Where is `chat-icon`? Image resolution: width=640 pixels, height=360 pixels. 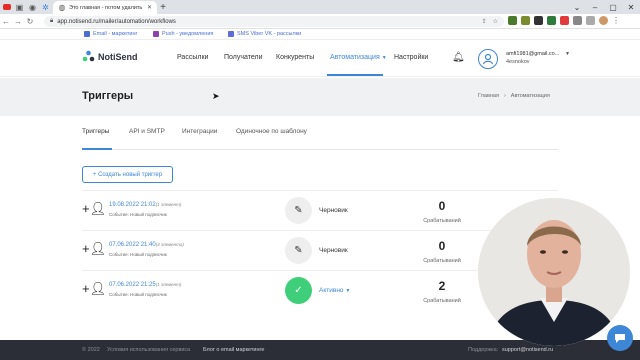
chat-icon is located at coordinates (620, 338).